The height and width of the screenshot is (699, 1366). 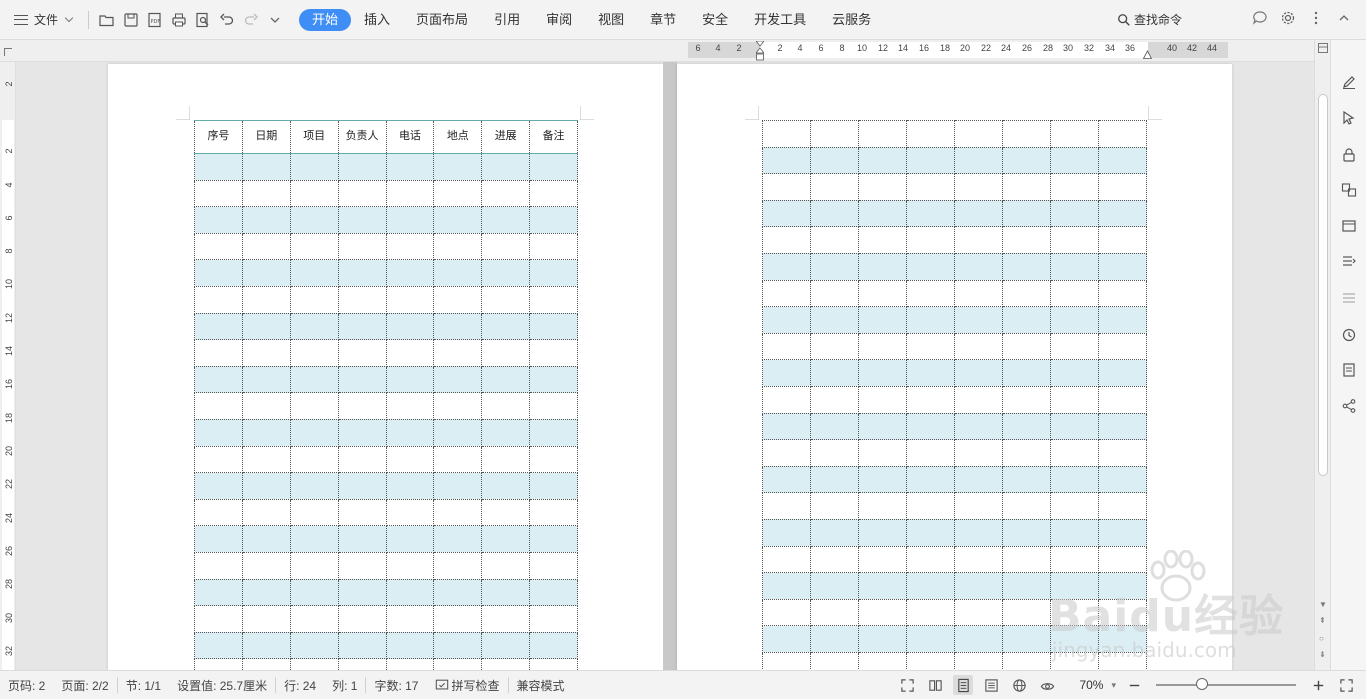 What do you see at coordinates (1349, 406) in the screenshot?
I see `share-icon` at bounding box center [1349, 406].